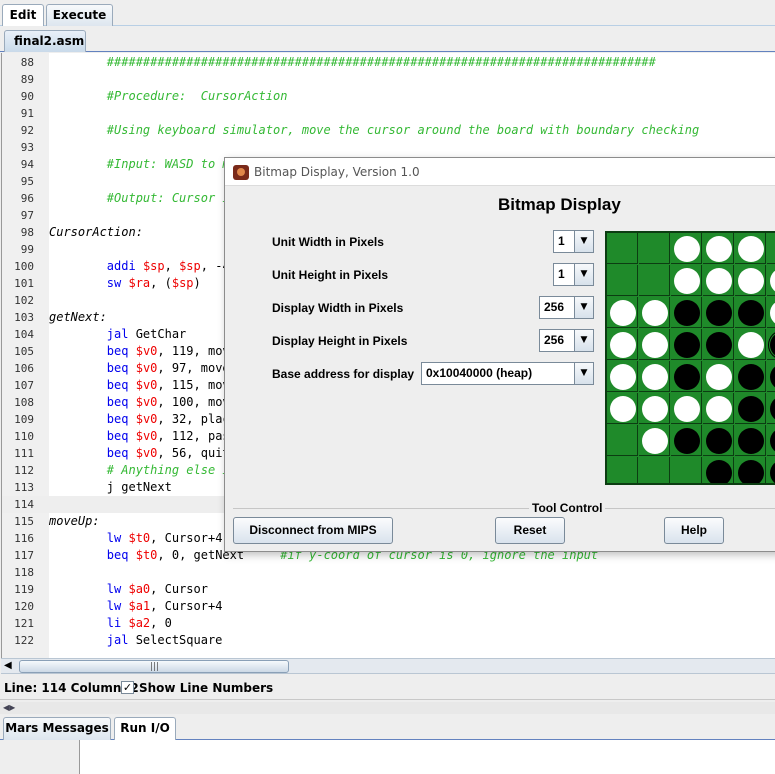  What do you see at coordinates (566, 307) in the screenshot?
I see `display-width-select: 256 ▼` at bounding box center [566, 307].